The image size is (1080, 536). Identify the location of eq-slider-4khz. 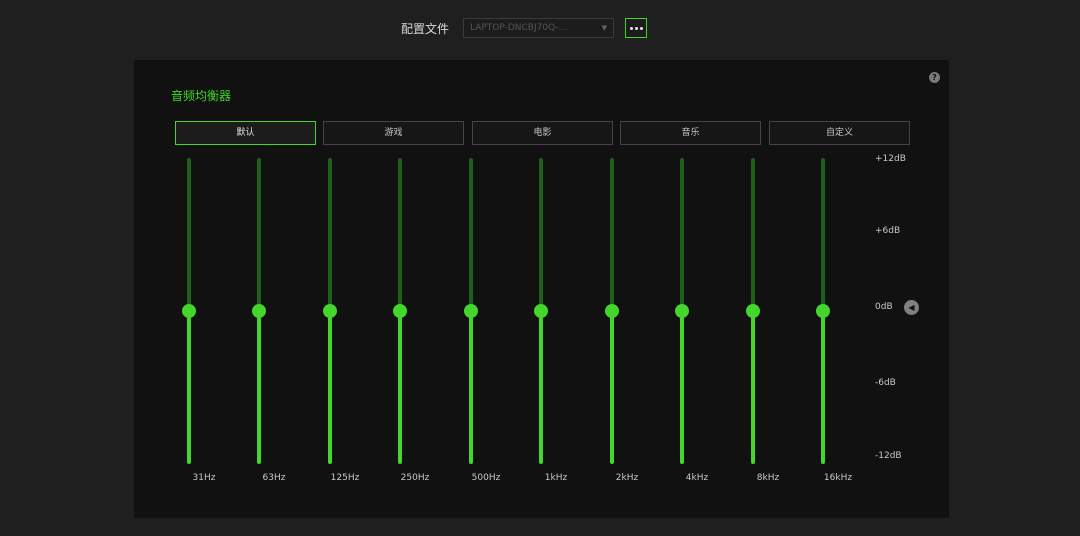
(682, 311).